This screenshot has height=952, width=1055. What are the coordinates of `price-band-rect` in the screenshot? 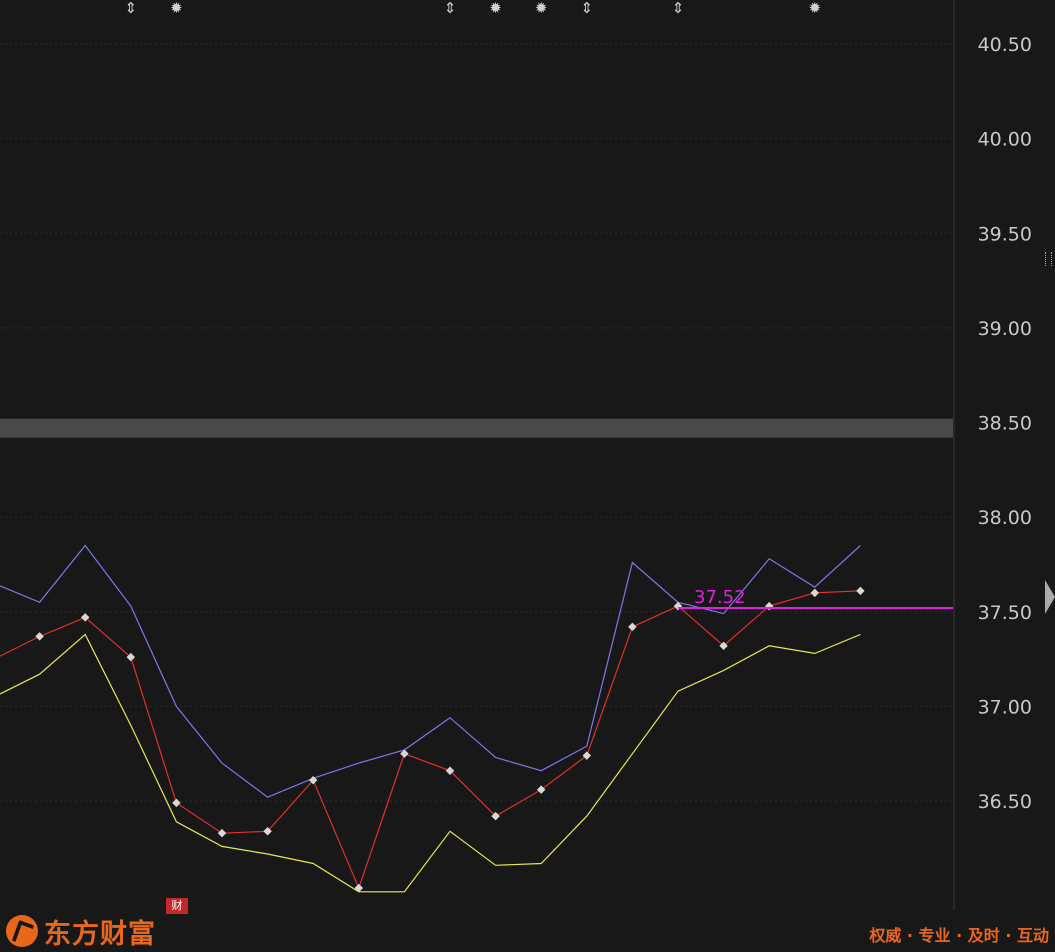 It's located at (476, 428).